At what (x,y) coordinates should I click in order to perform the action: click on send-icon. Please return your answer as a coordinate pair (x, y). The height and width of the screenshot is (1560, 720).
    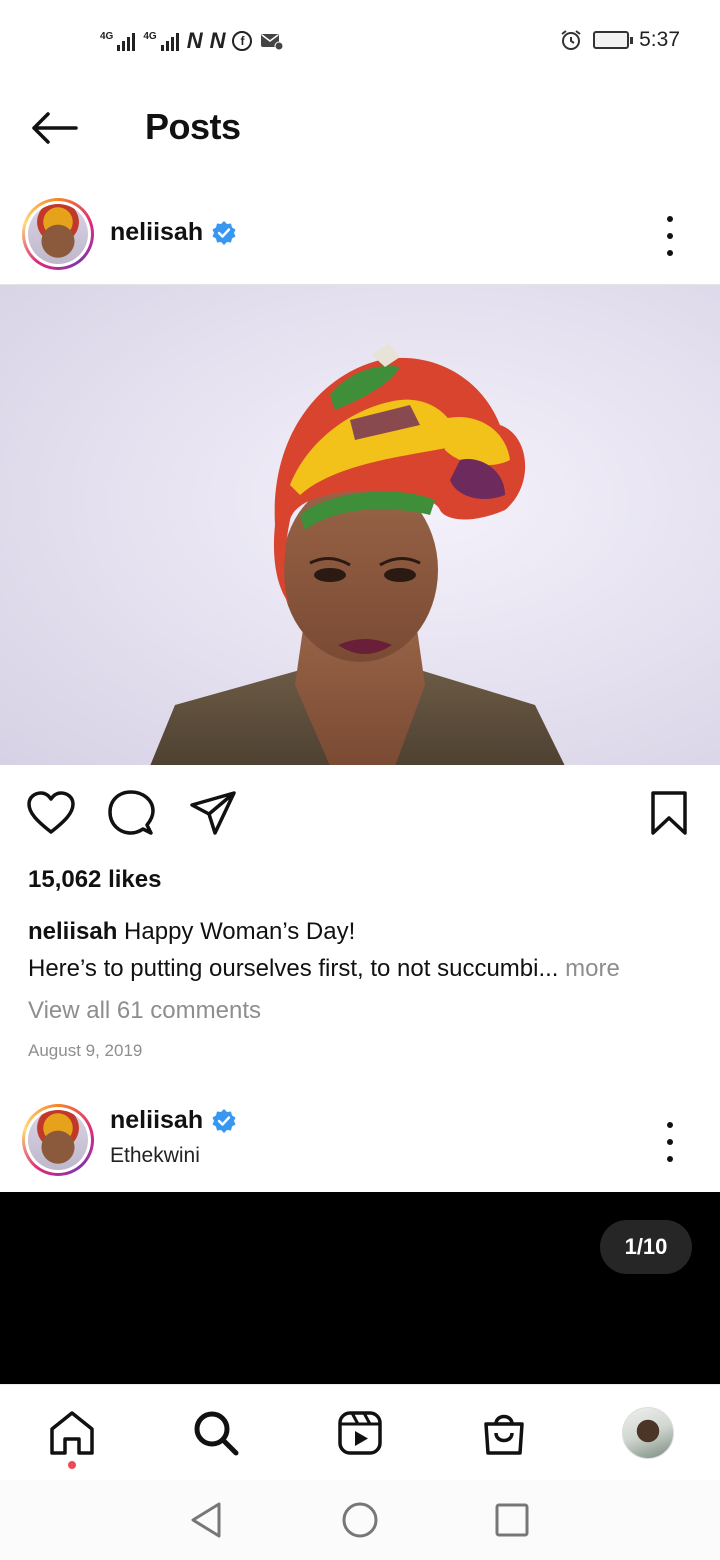
    Looking at the image, I should click on (213, 813).